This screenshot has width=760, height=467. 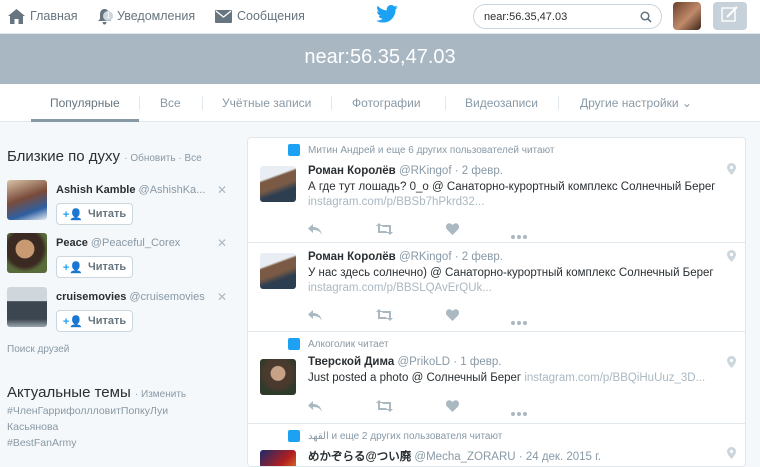 What do you see at coordinates (646, 19) in the screenshot?
I see `search-icon` at bounding box center [646, 19].